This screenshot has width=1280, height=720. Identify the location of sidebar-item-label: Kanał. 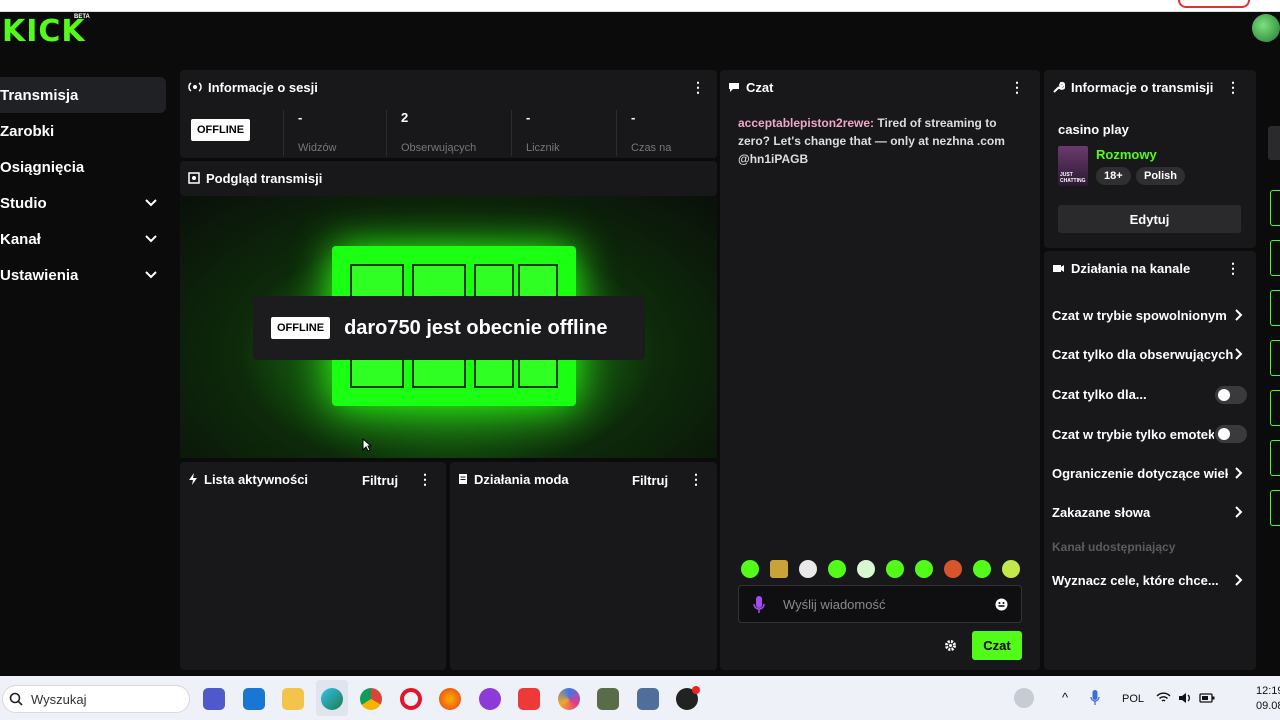
(20, 239).